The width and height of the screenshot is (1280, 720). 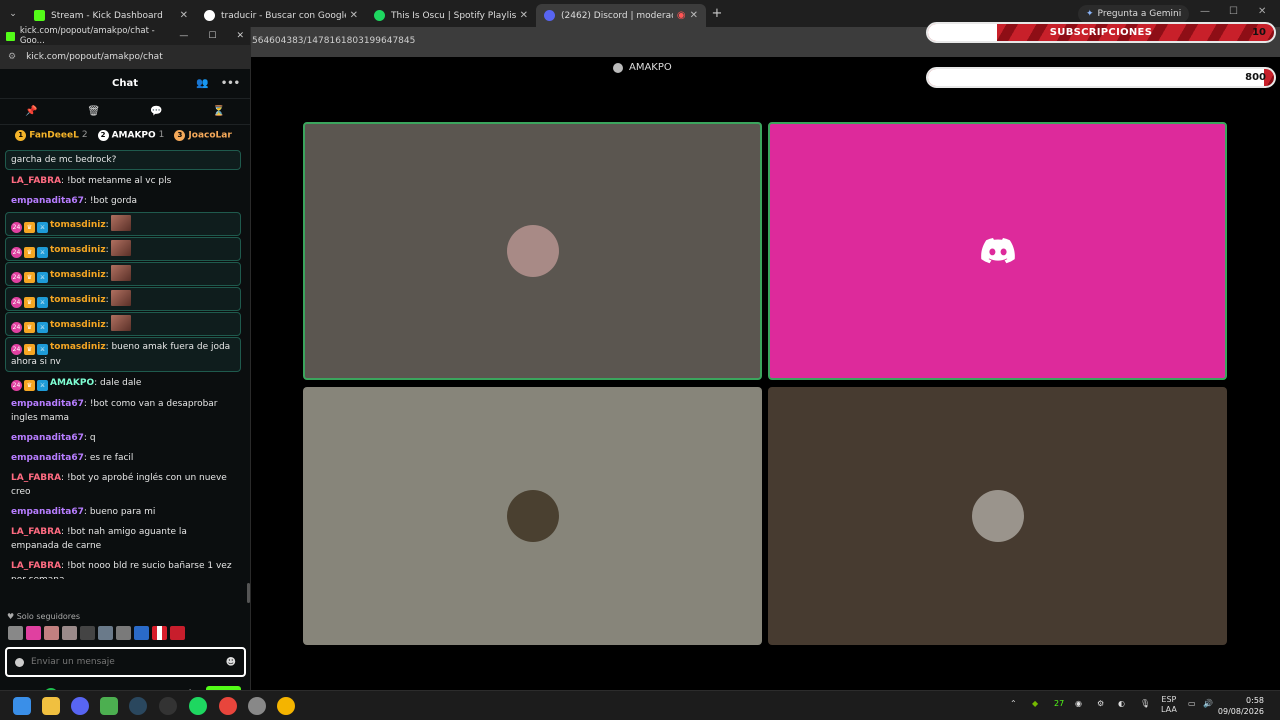 I want to click on chat-scrollbar, so click(x=248, y=593).